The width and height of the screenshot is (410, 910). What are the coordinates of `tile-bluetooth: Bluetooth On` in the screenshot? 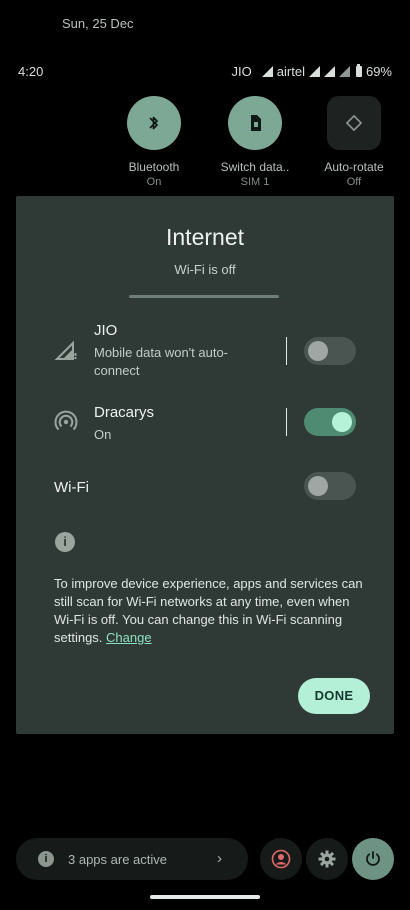 It's located at (154, 142).